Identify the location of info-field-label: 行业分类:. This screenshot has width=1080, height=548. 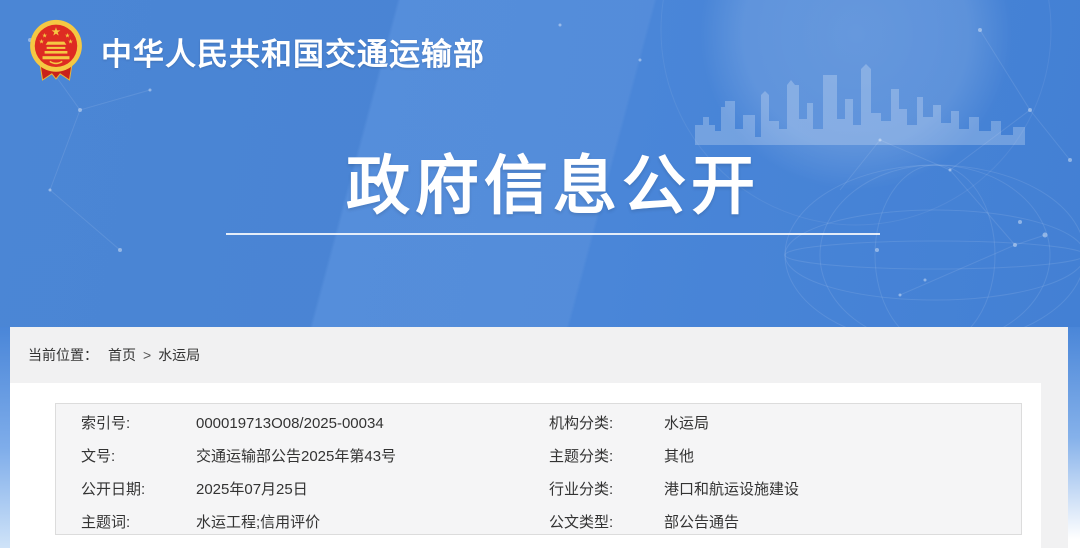
(581, 489).